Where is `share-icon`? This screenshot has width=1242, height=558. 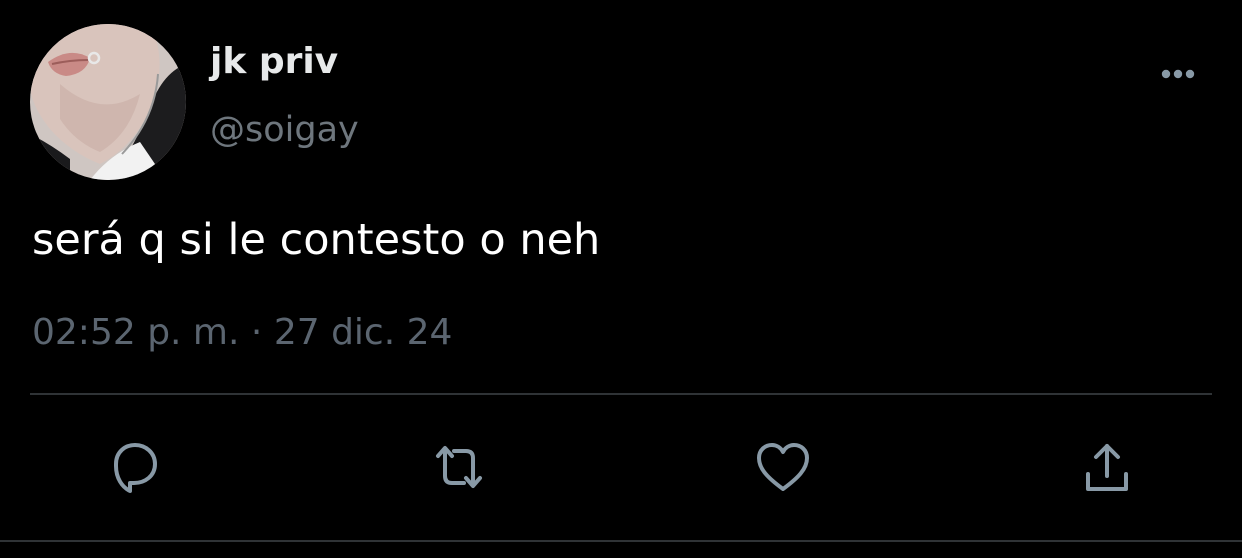
share-icon is located at coordinates (1107, 467).